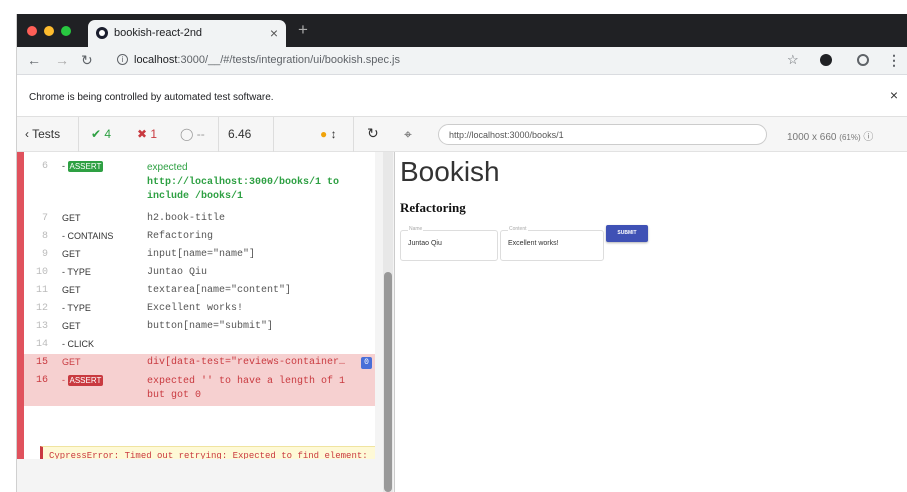  I want to click on cypress-extension-icon, so click(826, 60).